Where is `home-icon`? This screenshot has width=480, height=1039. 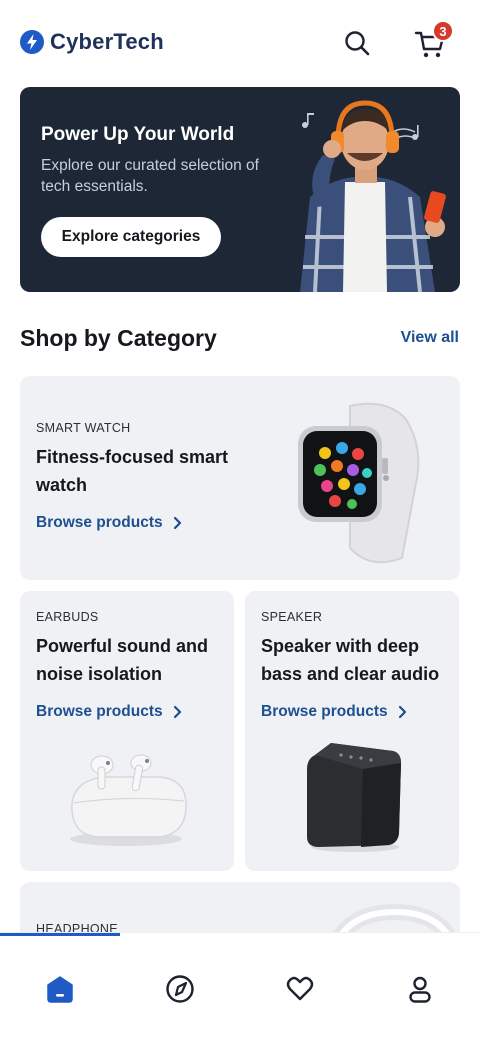 home-icon is located at coordinates (60, 989).